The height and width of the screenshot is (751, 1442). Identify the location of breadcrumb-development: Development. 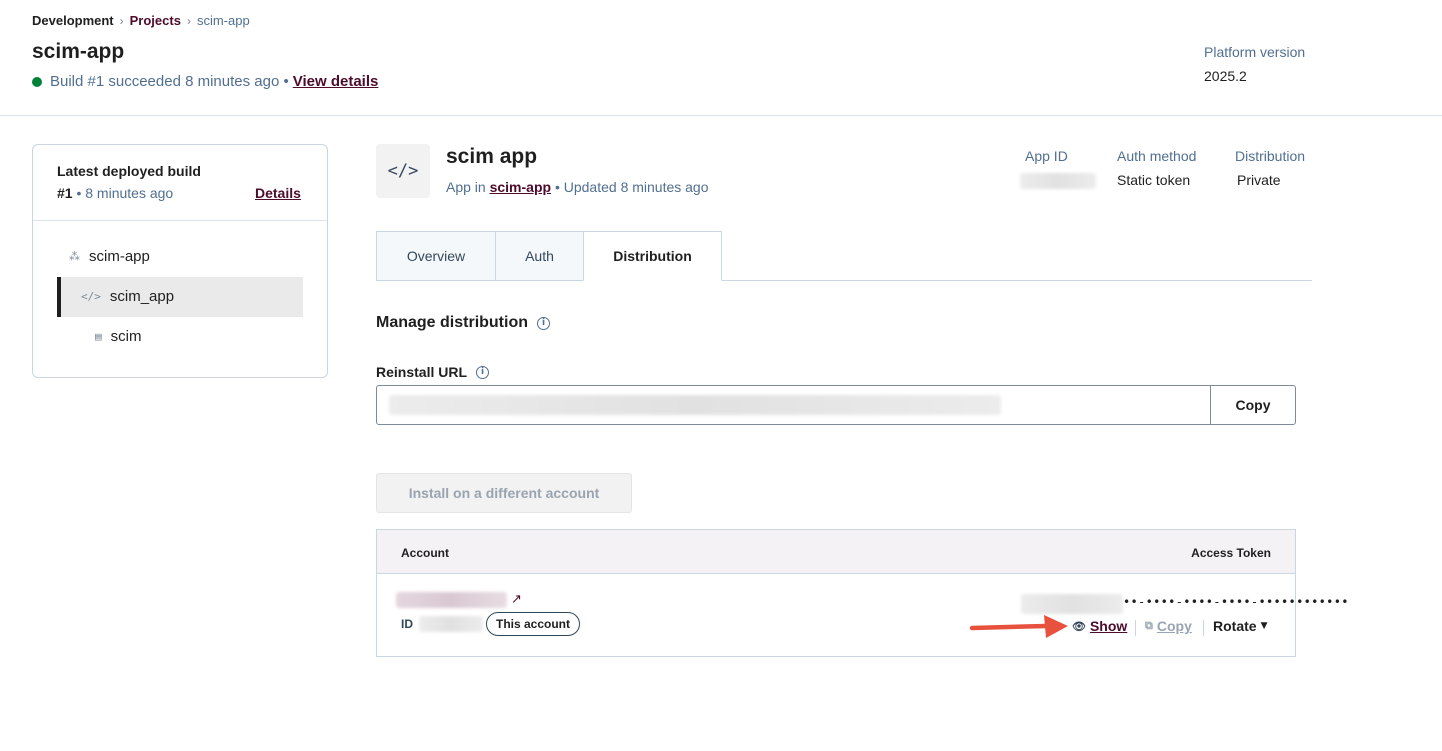
(73, 20).